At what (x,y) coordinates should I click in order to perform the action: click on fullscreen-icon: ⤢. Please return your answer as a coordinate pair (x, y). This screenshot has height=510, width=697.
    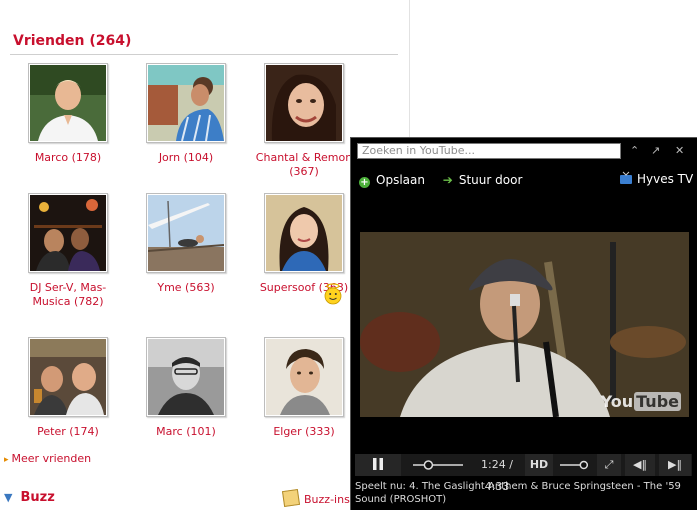
    Looking at the image, I should click on (609, 464).